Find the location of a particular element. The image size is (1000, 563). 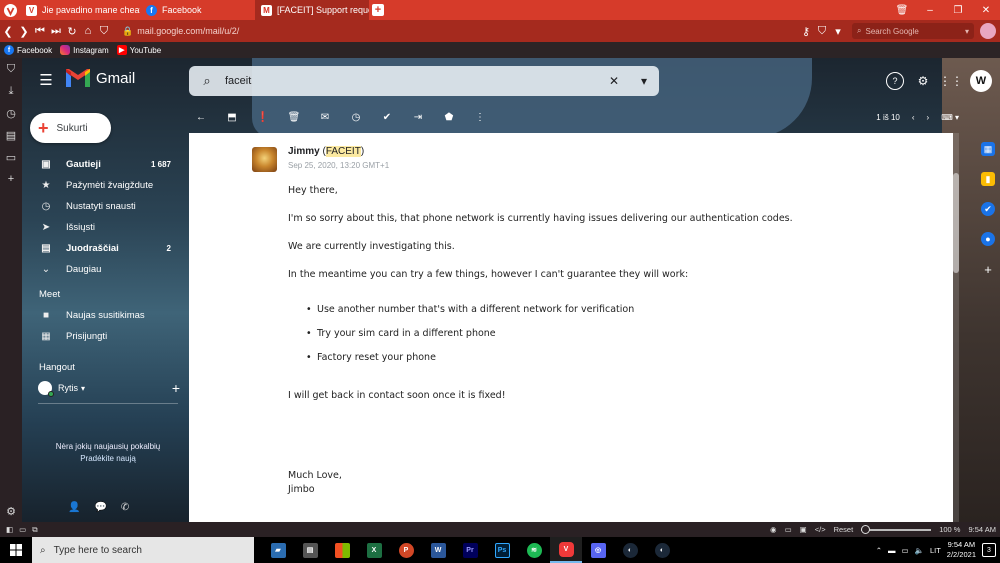

message-scrollbar is located at coordinates (956, 327).